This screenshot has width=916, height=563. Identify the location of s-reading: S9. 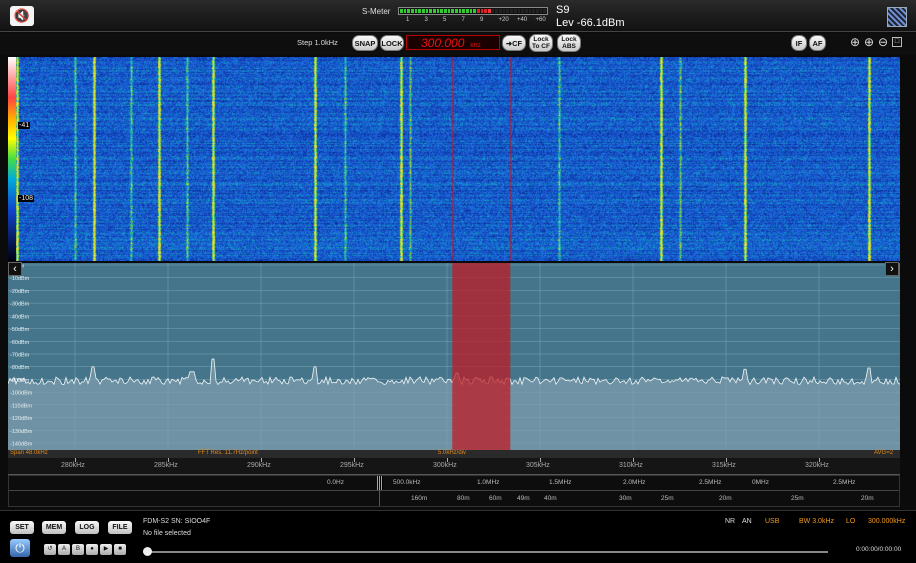
(563, 10).